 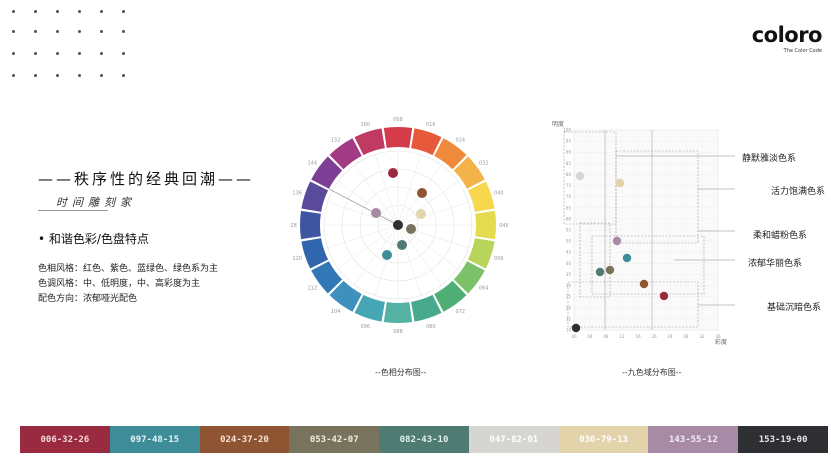 What do you see at coordinates (336, 312) in the screenshot?
I see `hue-ring-label: 104` at bounding box center [336, 312].